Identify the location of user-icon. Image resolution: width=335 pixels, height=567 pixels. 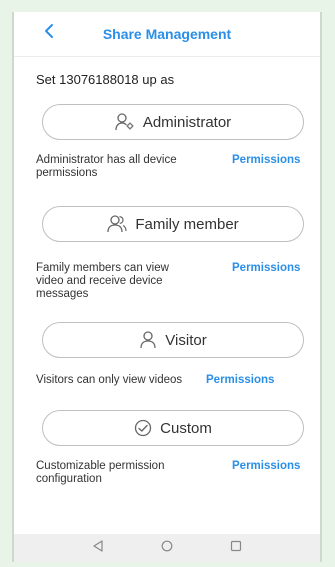
(148, 340).